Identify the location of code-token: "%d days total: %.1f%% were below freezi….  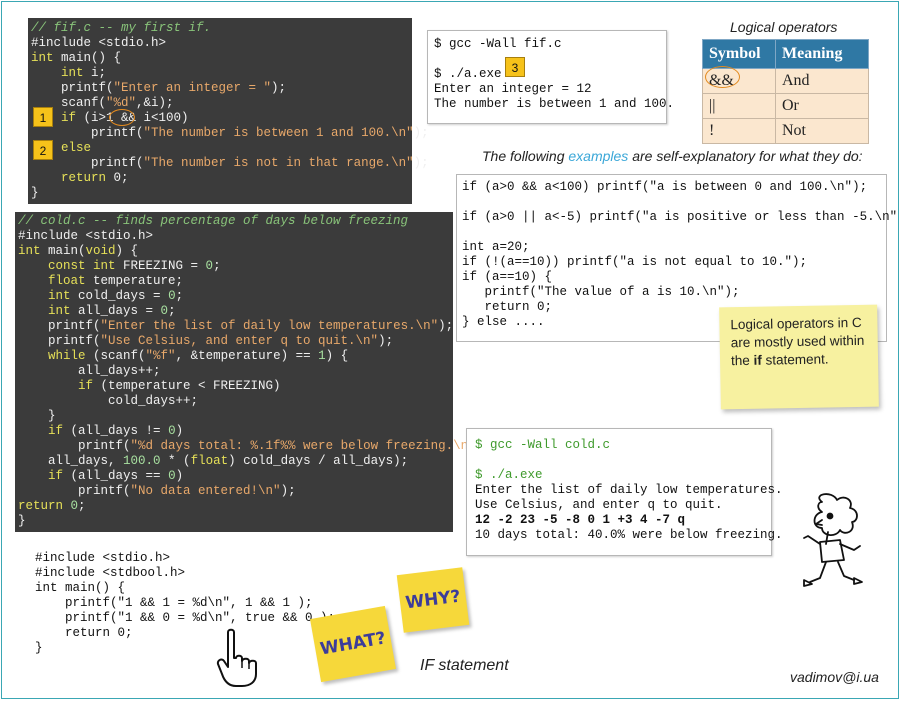
(303, 446).